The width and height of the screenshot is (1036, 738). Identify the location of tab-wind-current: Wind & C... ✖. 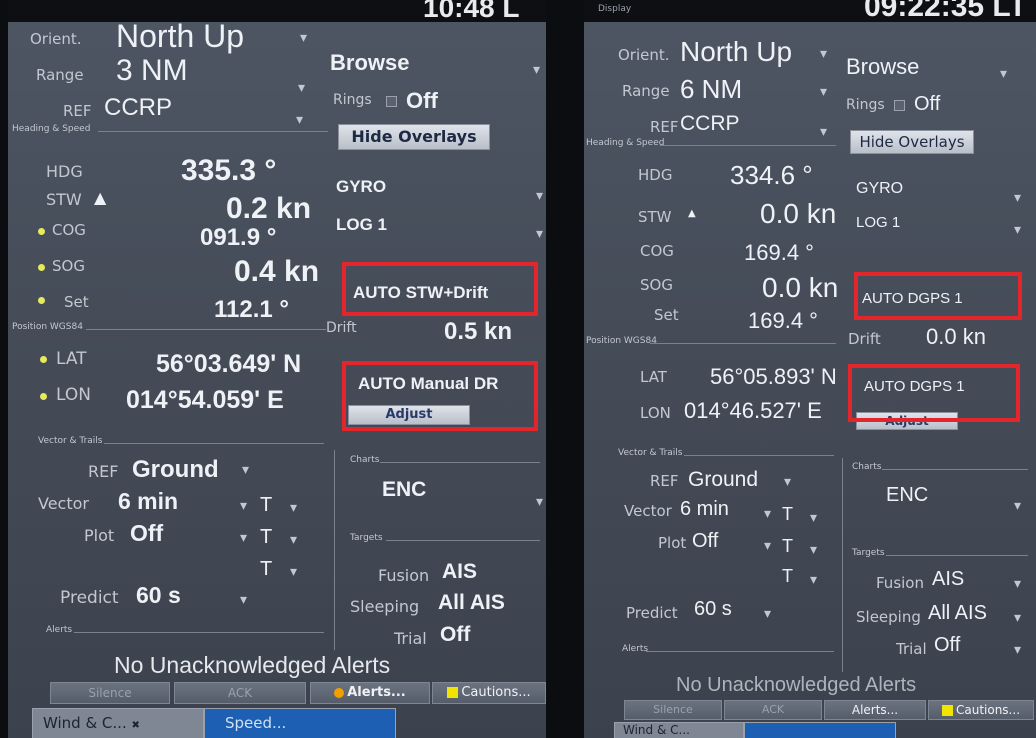
(118, 723).